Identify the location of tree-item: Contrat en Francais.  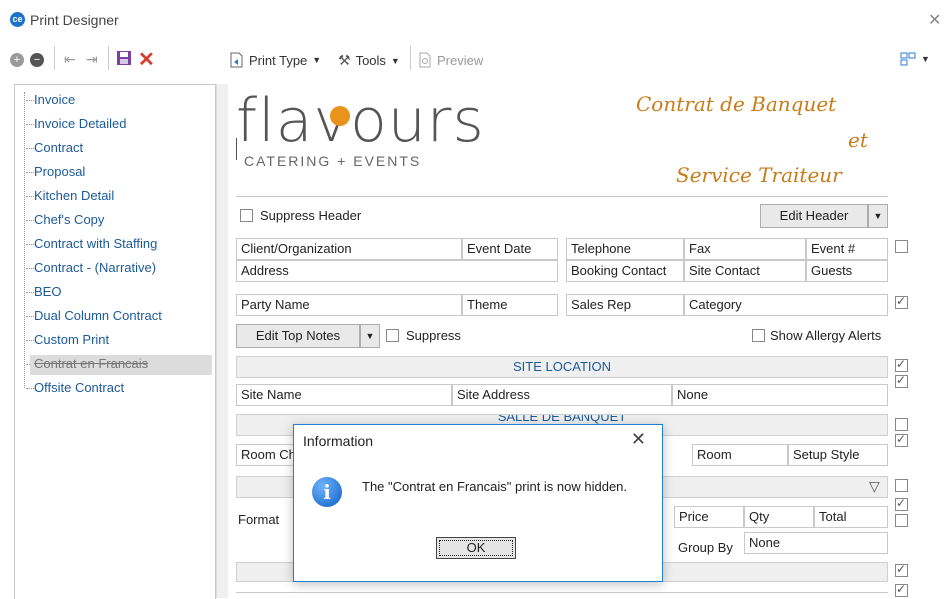
(91, 363).